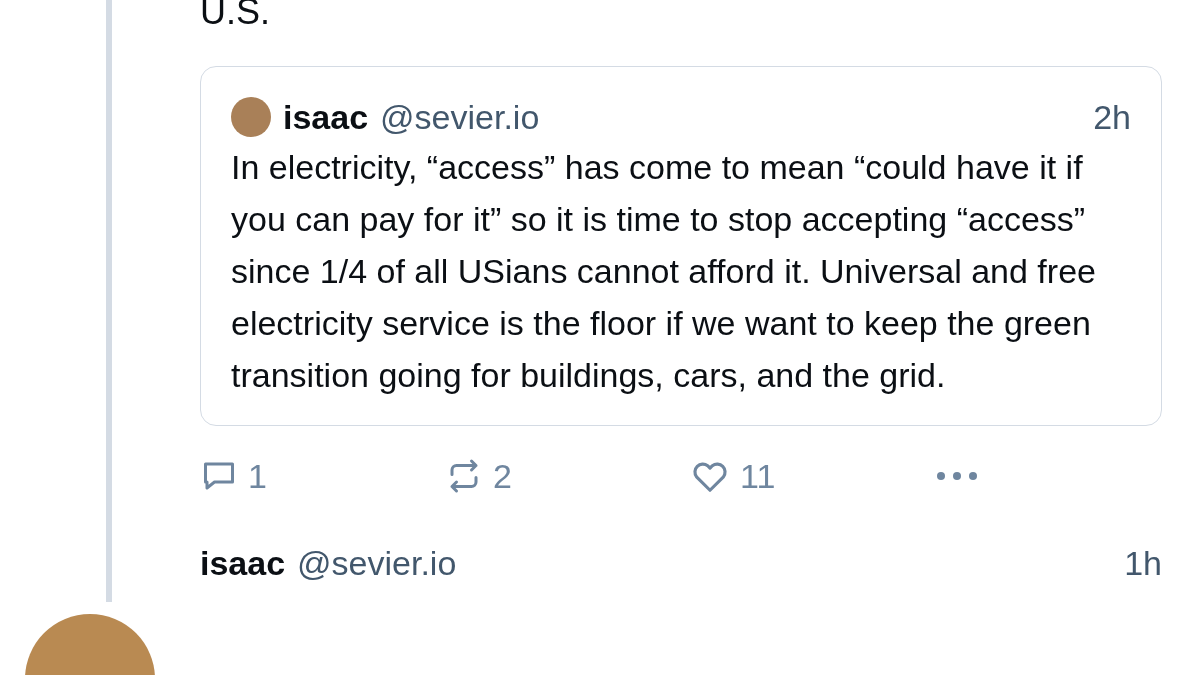 This screenshot has height=675, width=1200. Describe the element at coordinates (251, 117) in the screenshot. I see `avatar` at that location.